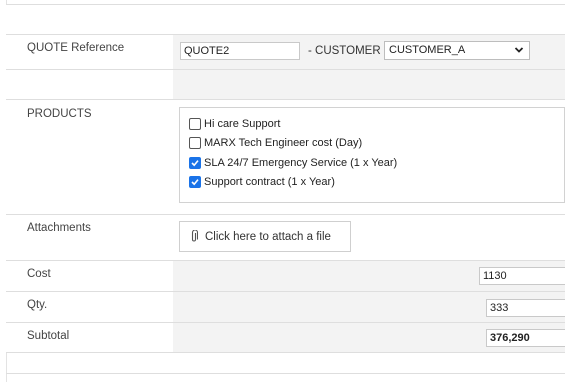  What do you see at coordinates (522, 276) in the screenshot?
I see `cost-input` at bounding box center [522, 276].